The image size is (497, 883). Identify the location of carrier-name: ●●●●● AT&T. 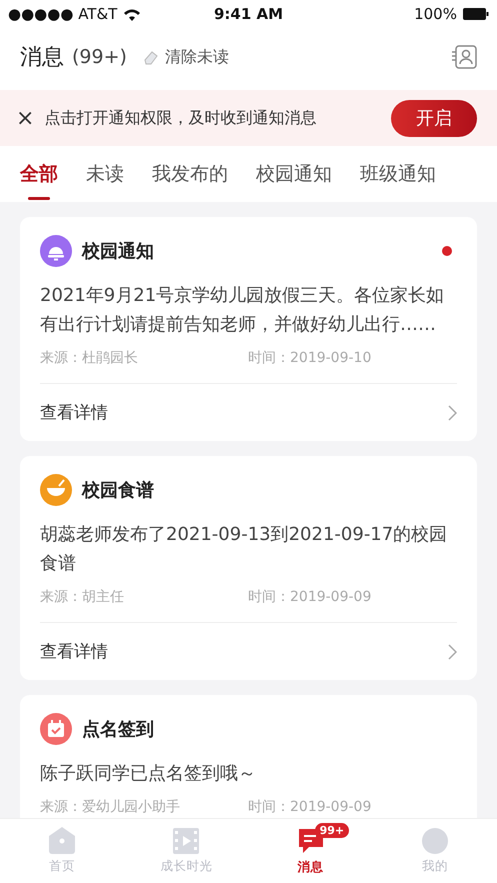
(63, 14).